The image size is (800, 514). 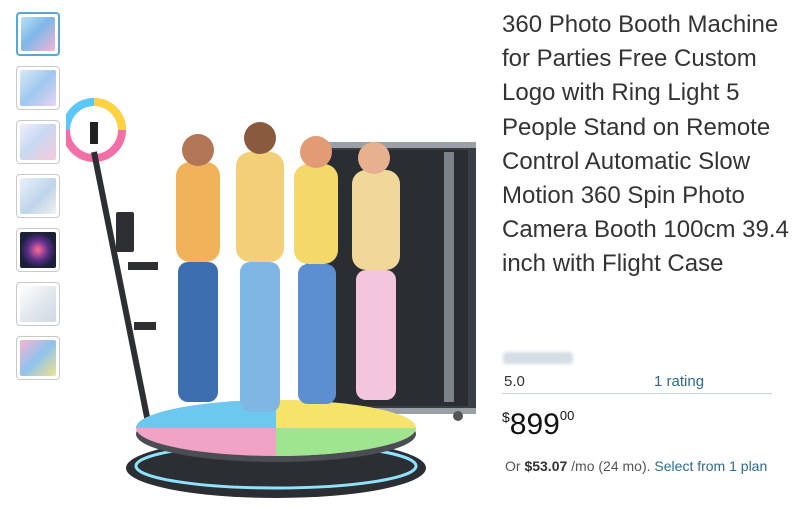 What do you see at coordinates (514, 381) in the screenshot?
I see `rating-score: 5.0` at bounding box center [514, 381].